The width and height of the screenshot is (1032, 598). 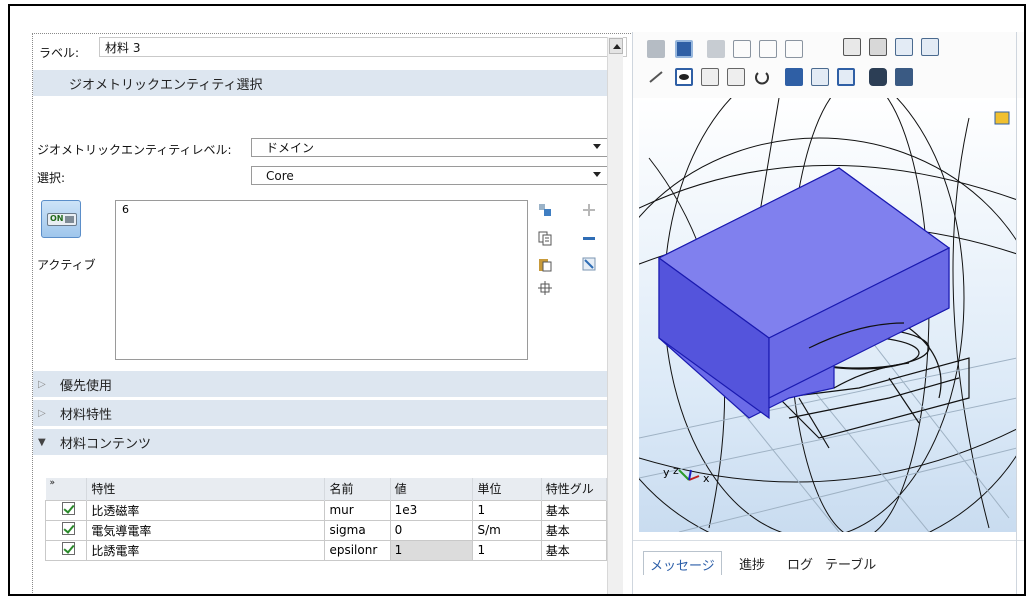 I want to click on reset-view-icon, so click(x=762, y=77).